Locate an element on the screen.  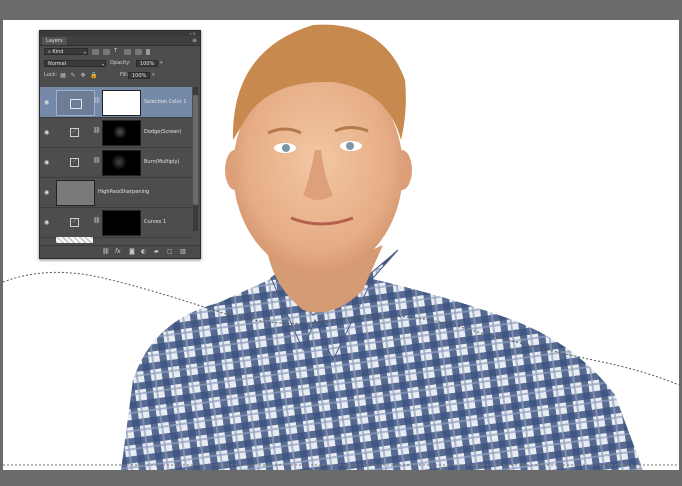
filter-smart-object-icon is located at coordinates (138, 52).